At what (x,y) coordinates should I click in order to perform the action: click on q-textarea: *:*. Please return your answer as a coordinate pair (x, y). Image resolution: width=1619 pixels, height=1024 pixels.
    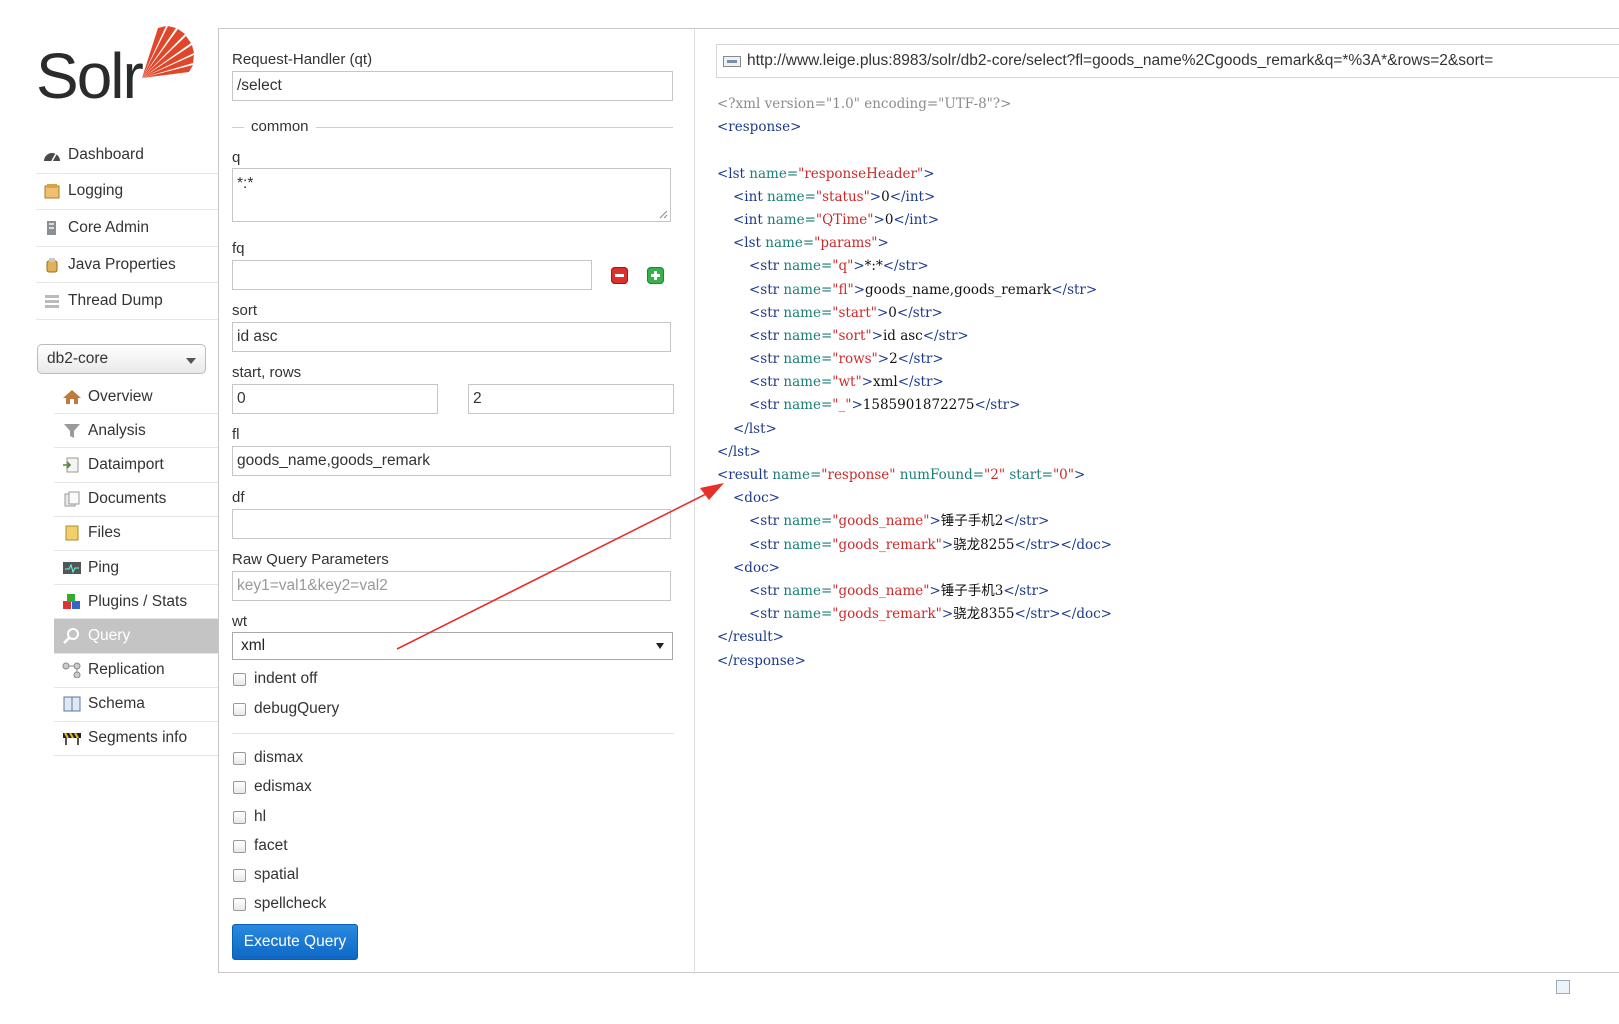
    Looking at the image, I should click on (451, 195).